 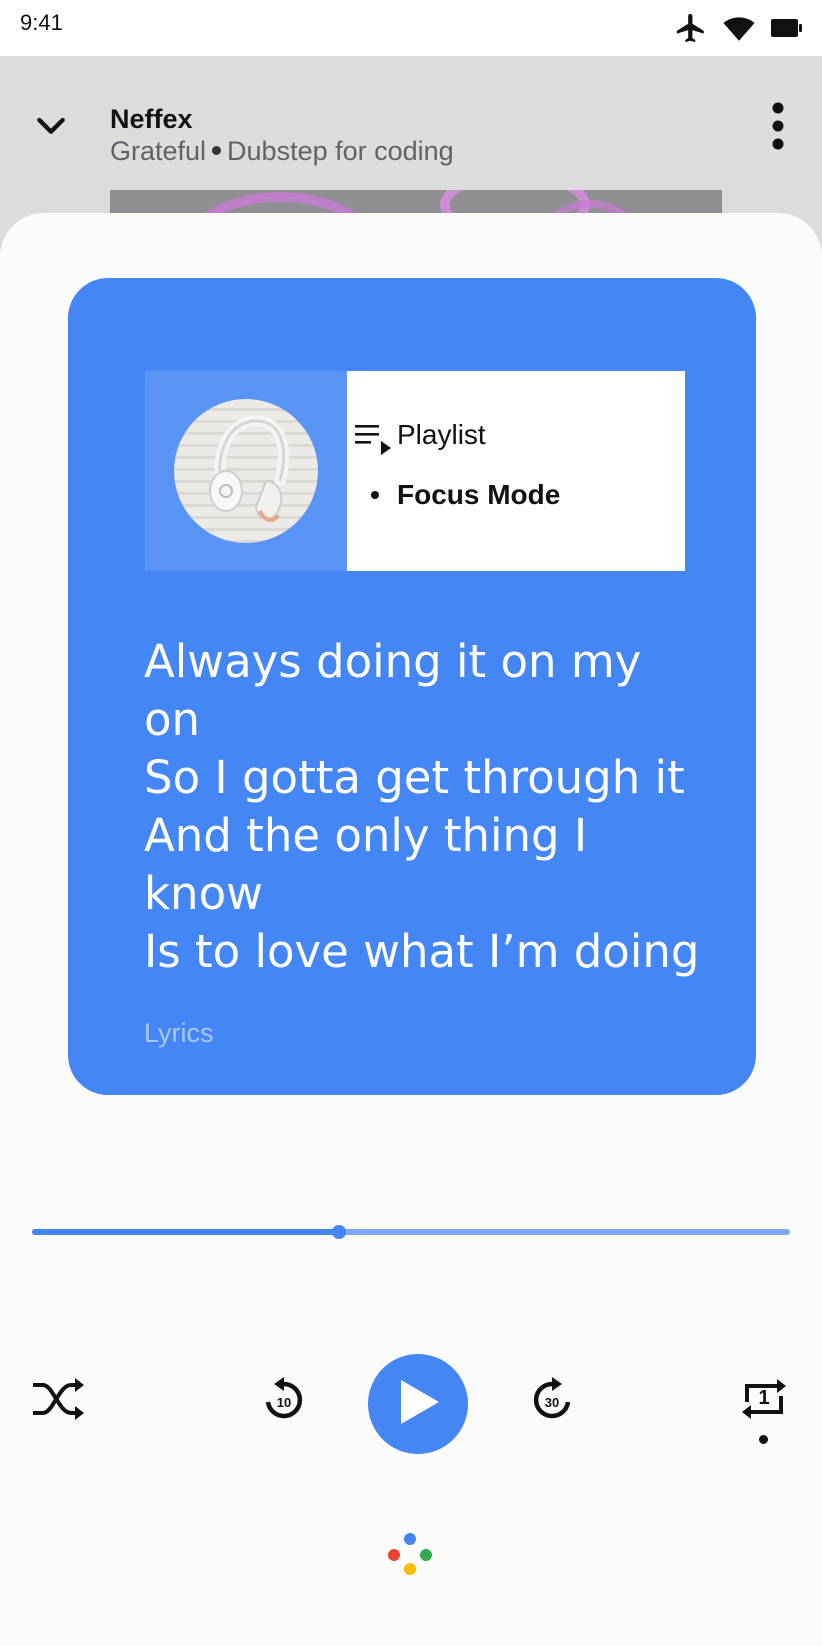 What do you see at coordinates (340, 151) in the screenshot?
I see `playlist-name: Dubstep for coding` at bounding box center [340, 151].